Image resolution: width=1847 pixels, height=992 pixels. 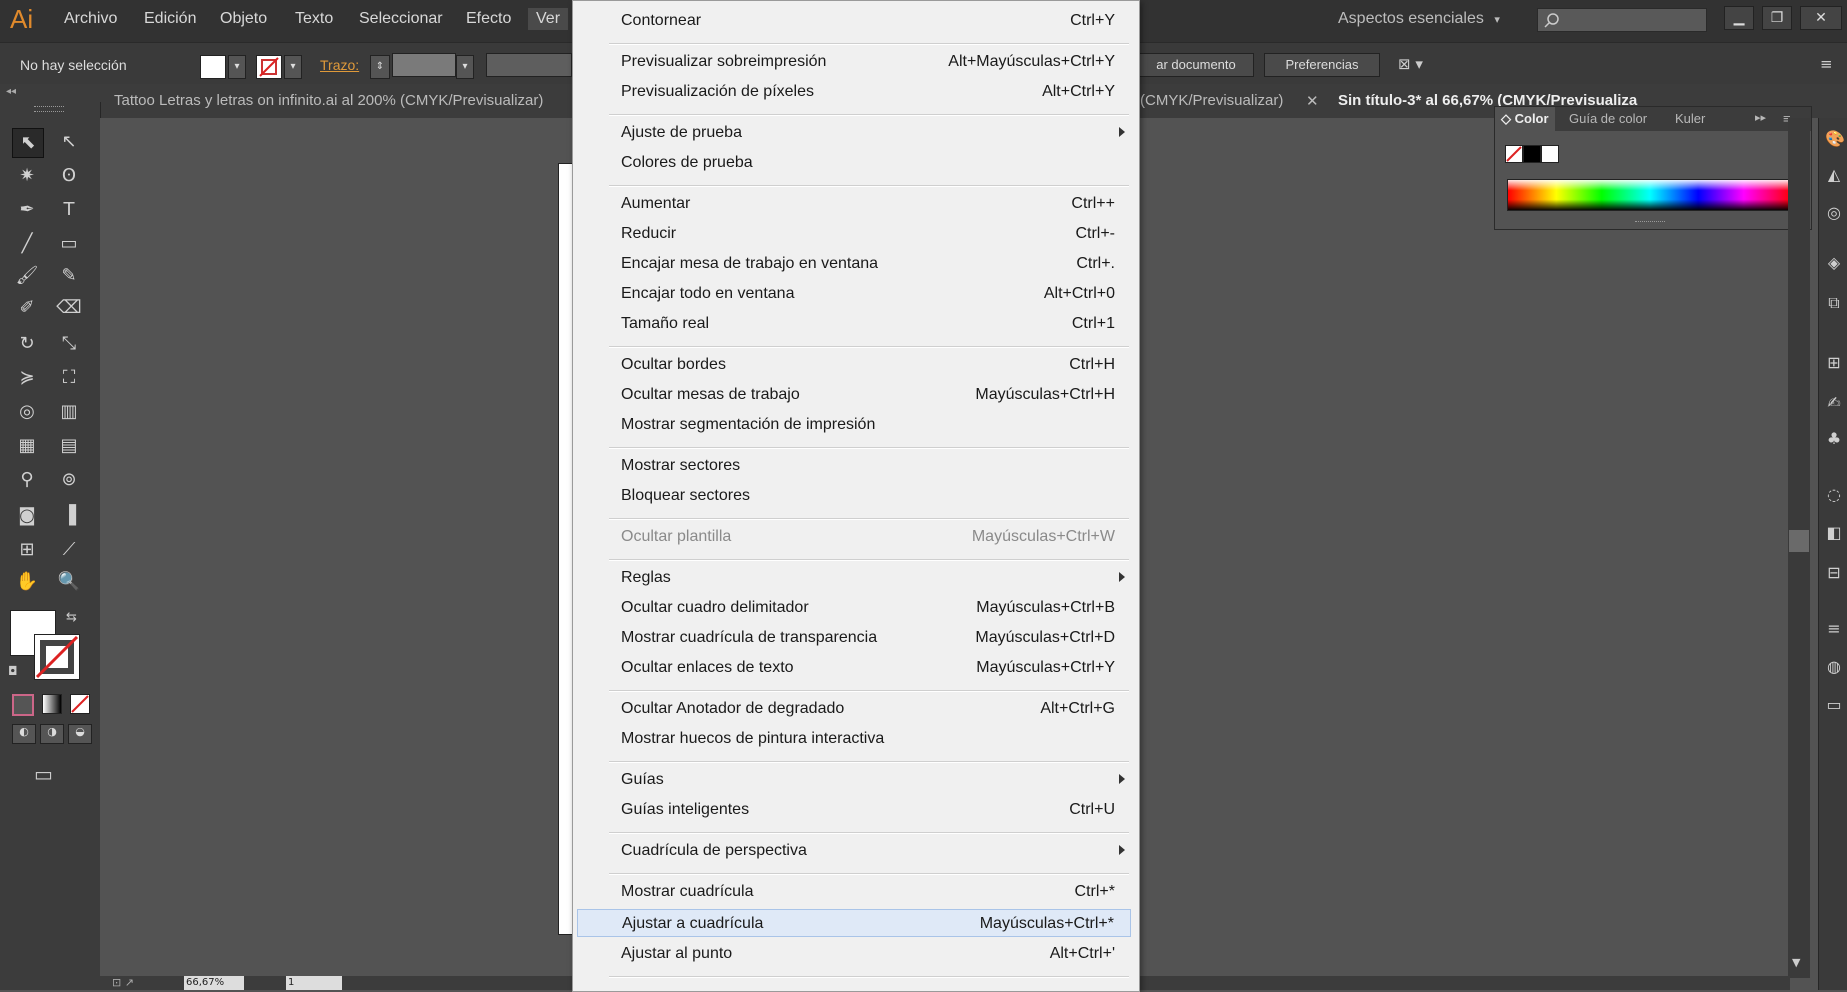 What do you see at coordinates (27, 412) in the screenshot?
I see `shape-builder-tool-icon: ◎` at bounding box center [27, 412].